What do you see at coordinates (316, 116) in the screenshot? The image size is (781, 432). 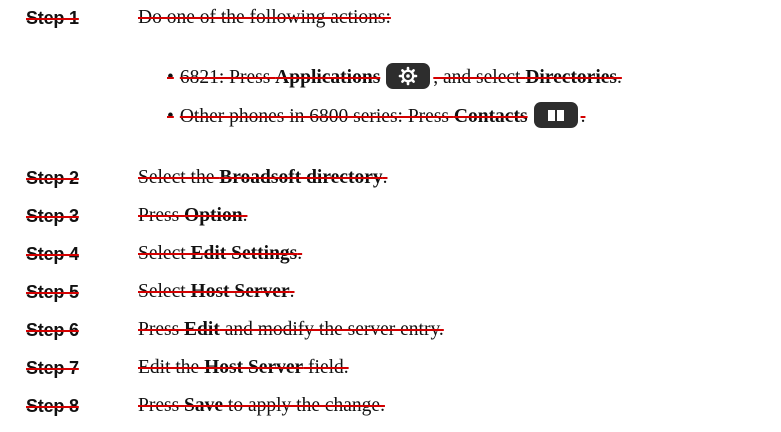 I see `sub-item-text: Other phones in 6800 series: Press` at bounding box center [316, 116].